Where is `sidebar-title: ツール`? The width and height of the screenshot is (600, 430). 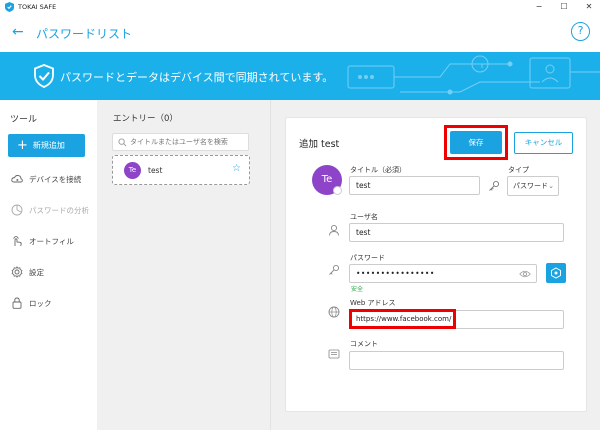
sidebar-title: ツール is located at coordinates (24, 120).